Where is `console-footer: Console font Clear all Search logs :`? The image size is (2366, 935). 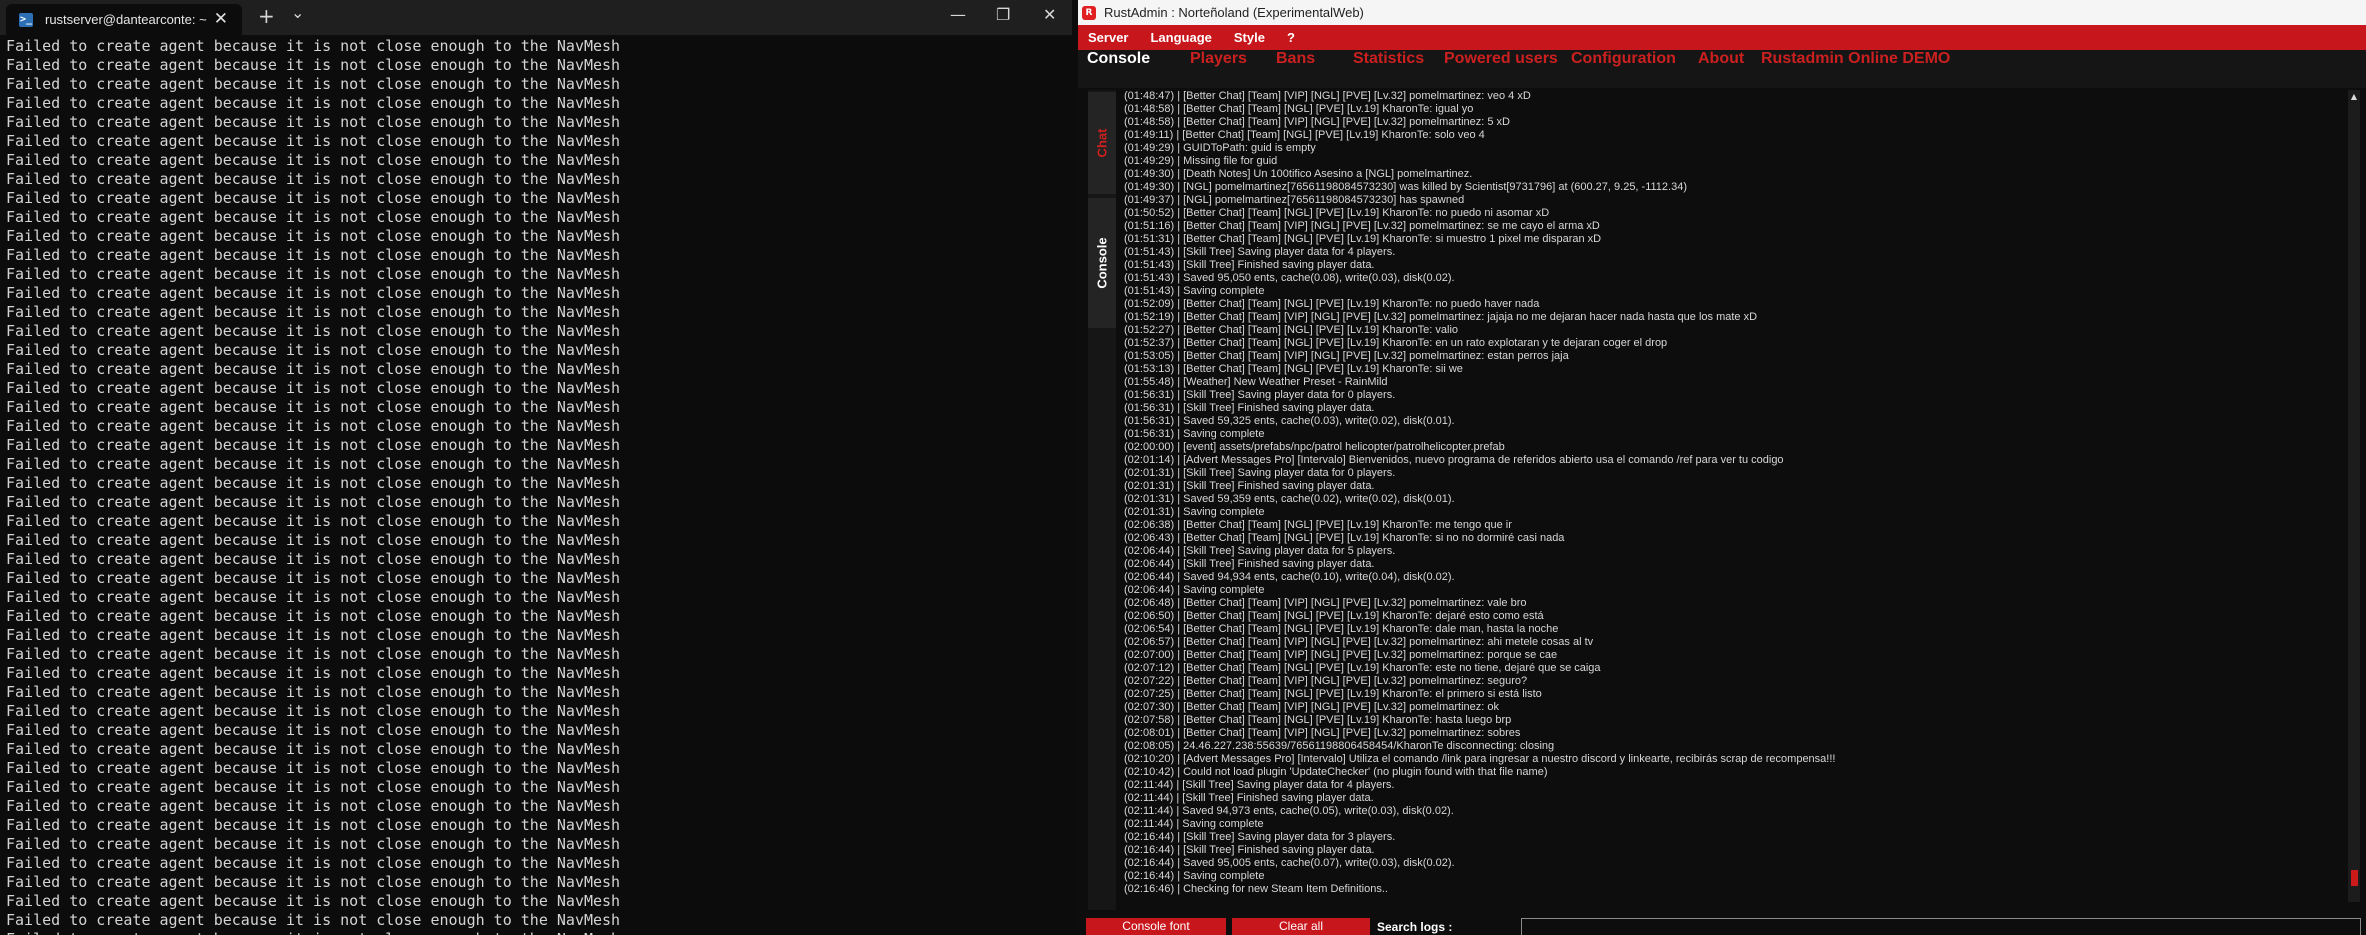
console-footer: Console font Clear all Search logs : is located at coordinates (1722, 923).